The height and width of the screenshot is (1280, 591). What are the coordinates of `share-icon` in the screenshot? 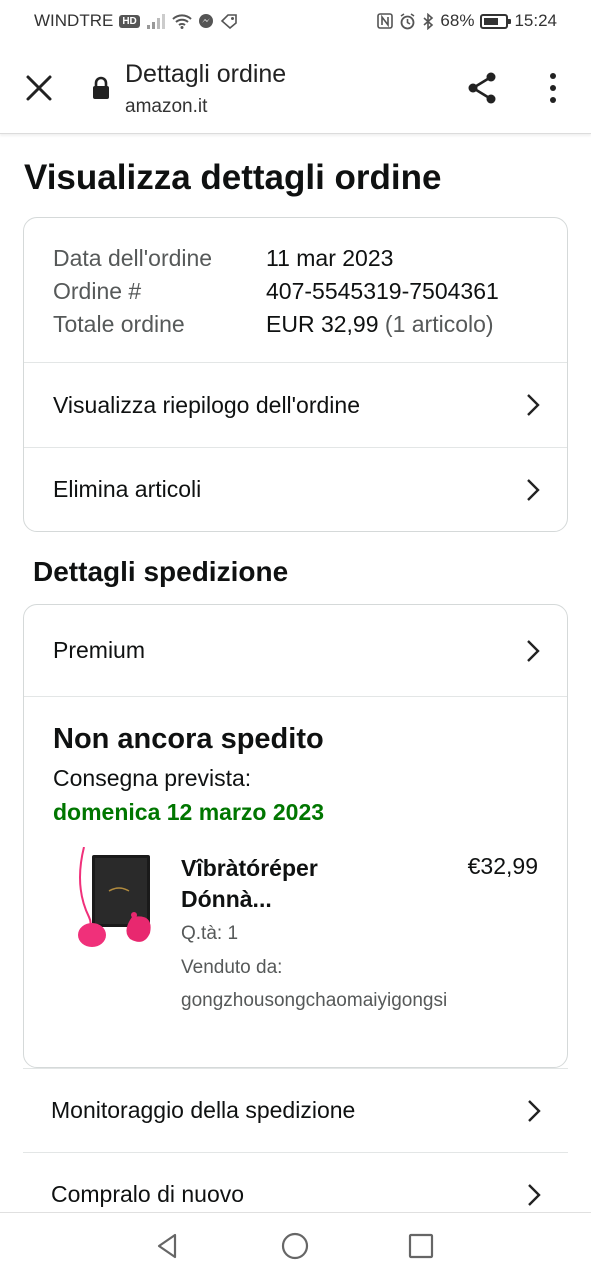 It's located at (482, 88).